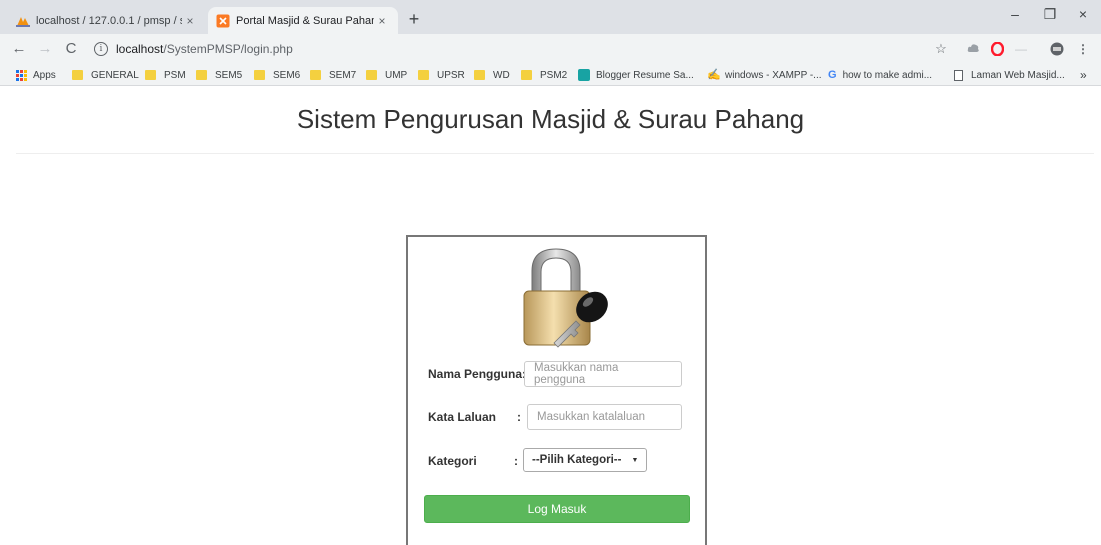 Image resolution: width=1101 pixels, height=545 pixels. I want to click on bookmark-sem6: SEM6, so click(277, 75).